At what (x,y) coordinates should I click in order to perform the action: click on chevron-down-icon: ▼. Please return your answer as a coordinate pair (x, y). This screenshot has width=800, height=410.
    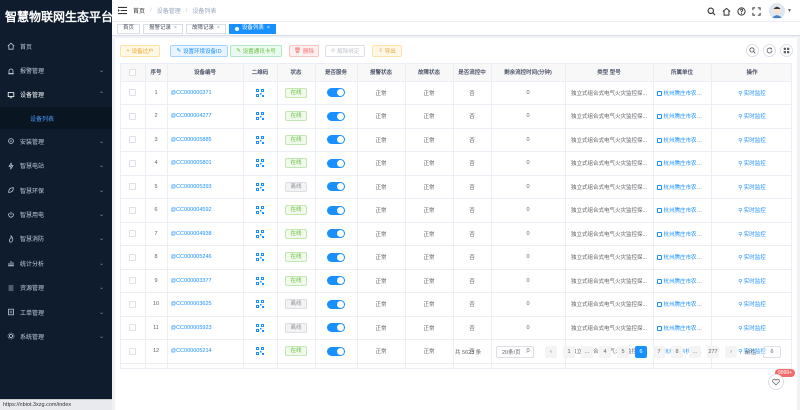
    Looking at the image, I should click on (789, 11).